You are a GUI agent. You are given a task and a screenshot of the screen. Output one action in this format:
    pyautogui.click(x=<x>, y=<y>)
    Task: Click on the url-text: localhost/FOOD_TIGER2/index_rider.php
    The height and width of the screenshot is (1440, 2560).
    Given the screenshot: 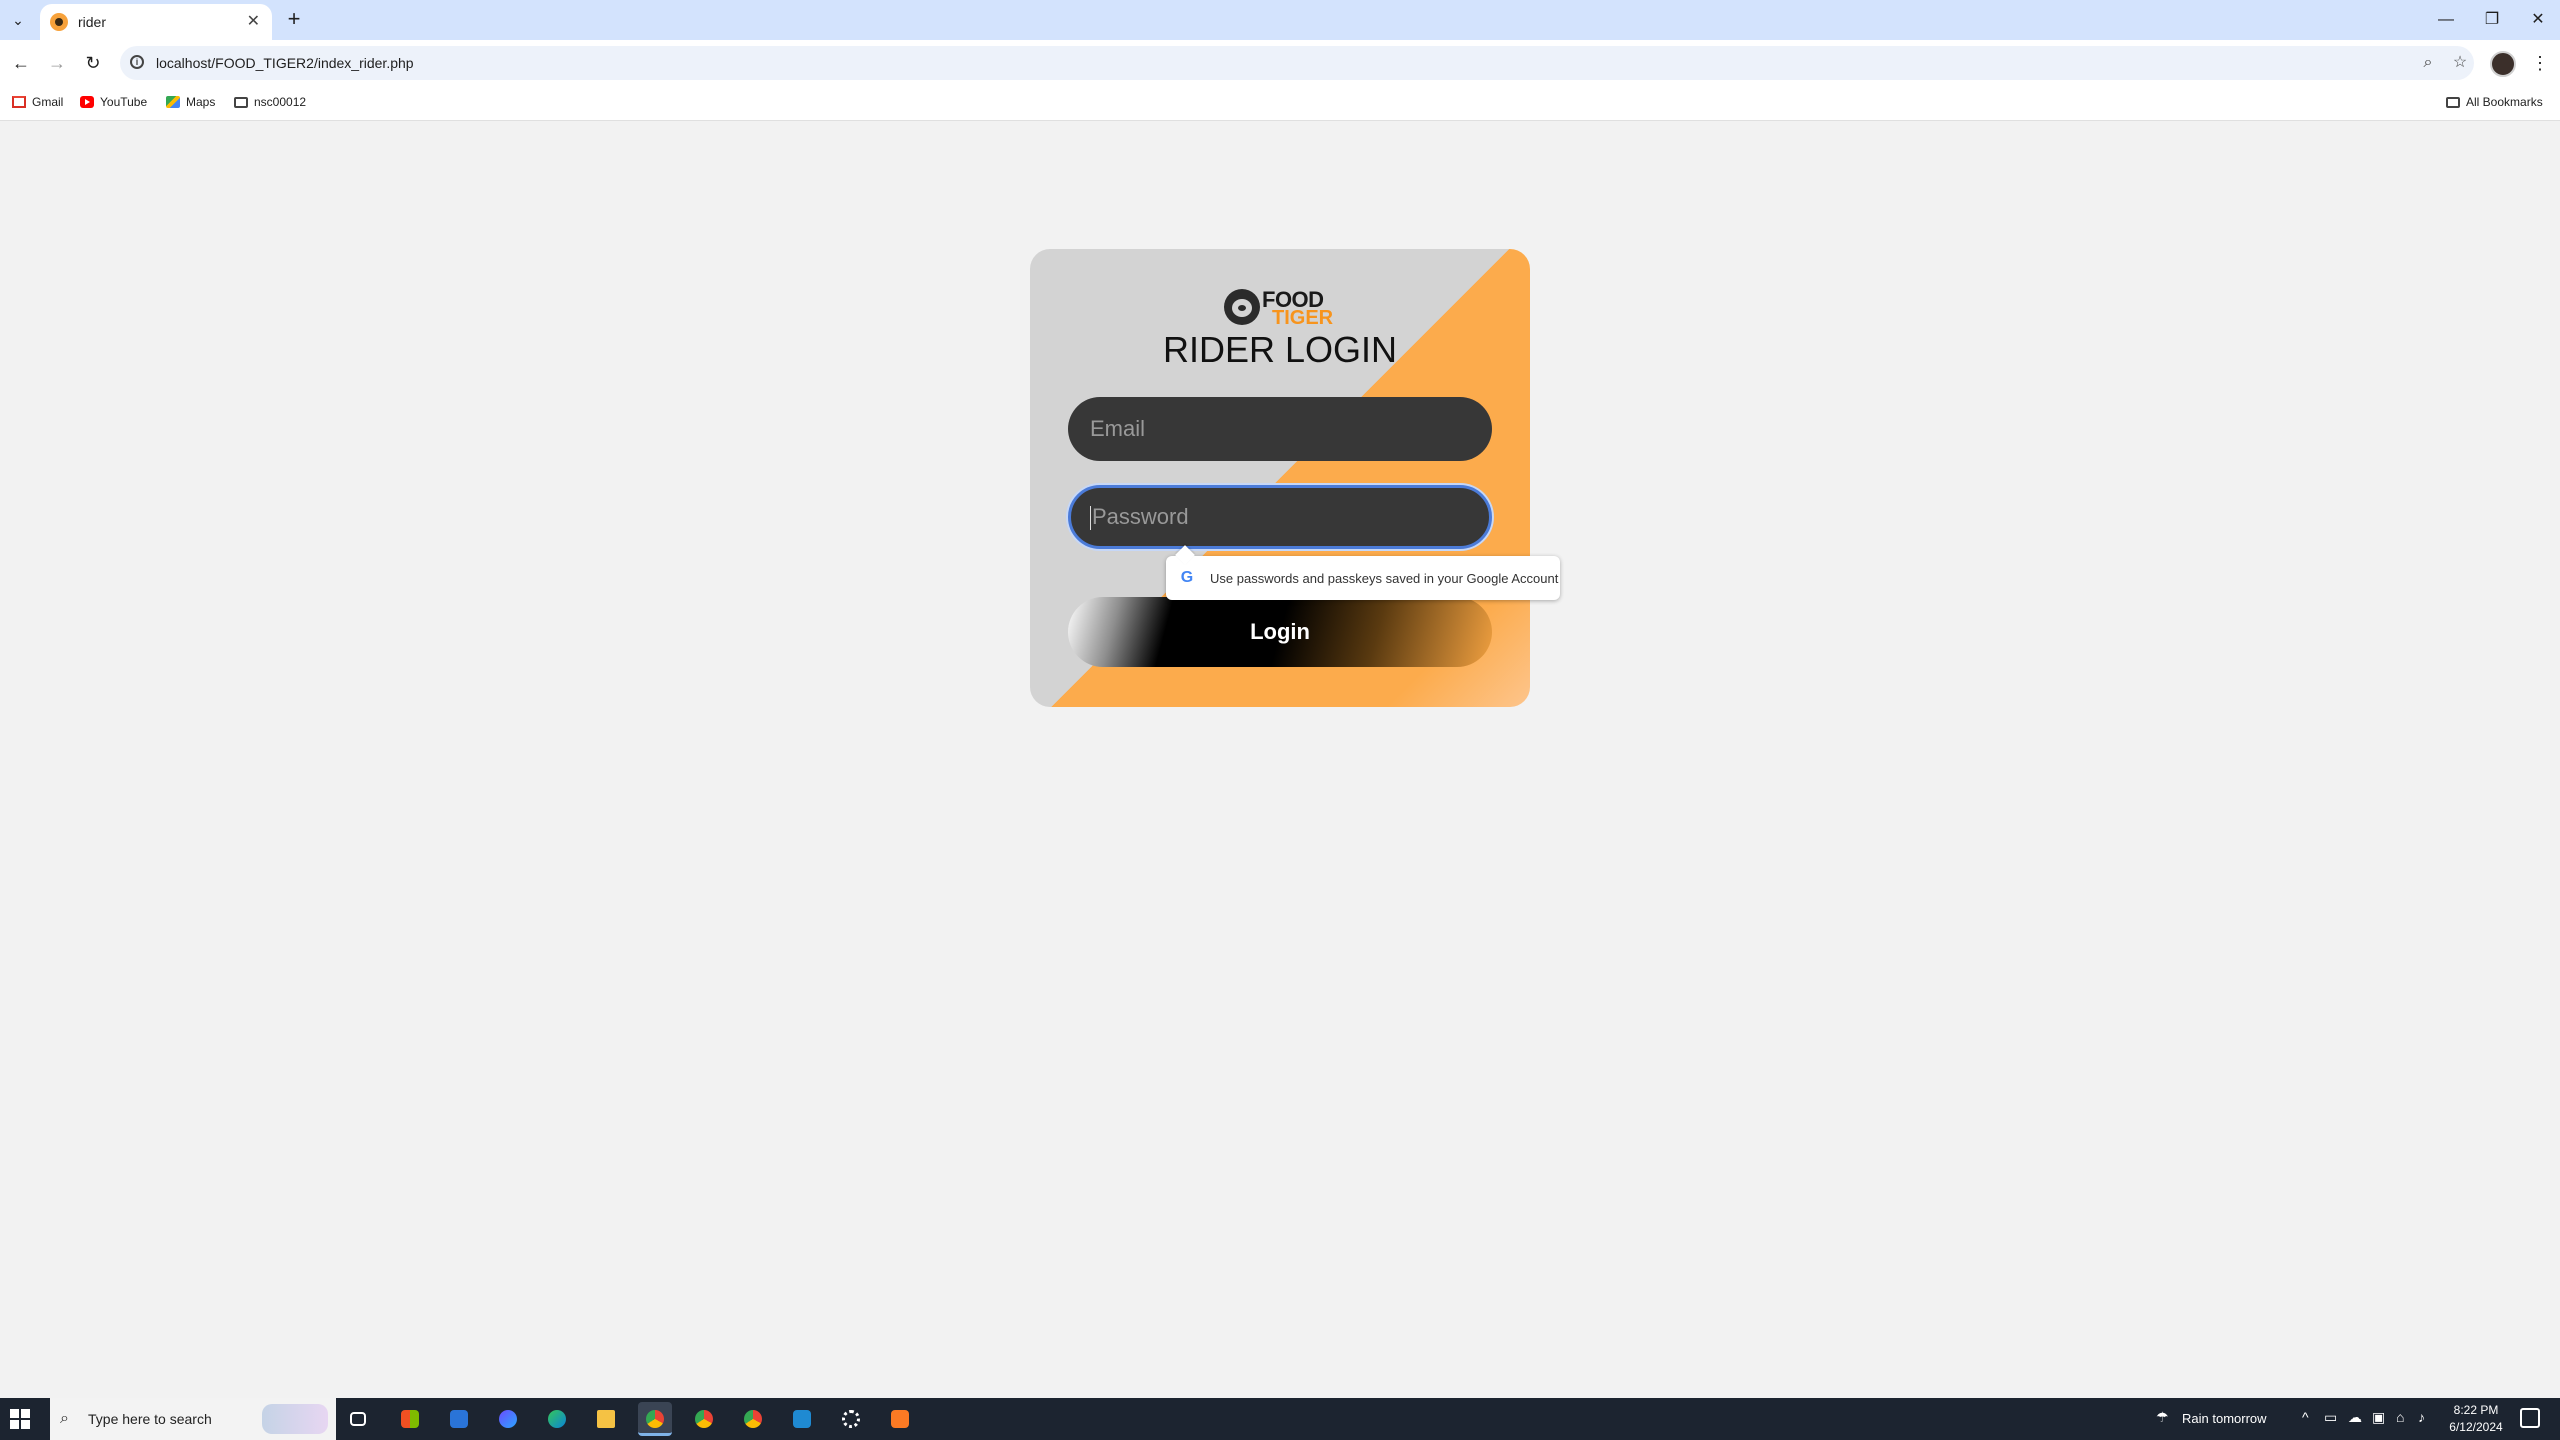 What is the action you would take?
    pyautogui.click(x=285, y=63)
    